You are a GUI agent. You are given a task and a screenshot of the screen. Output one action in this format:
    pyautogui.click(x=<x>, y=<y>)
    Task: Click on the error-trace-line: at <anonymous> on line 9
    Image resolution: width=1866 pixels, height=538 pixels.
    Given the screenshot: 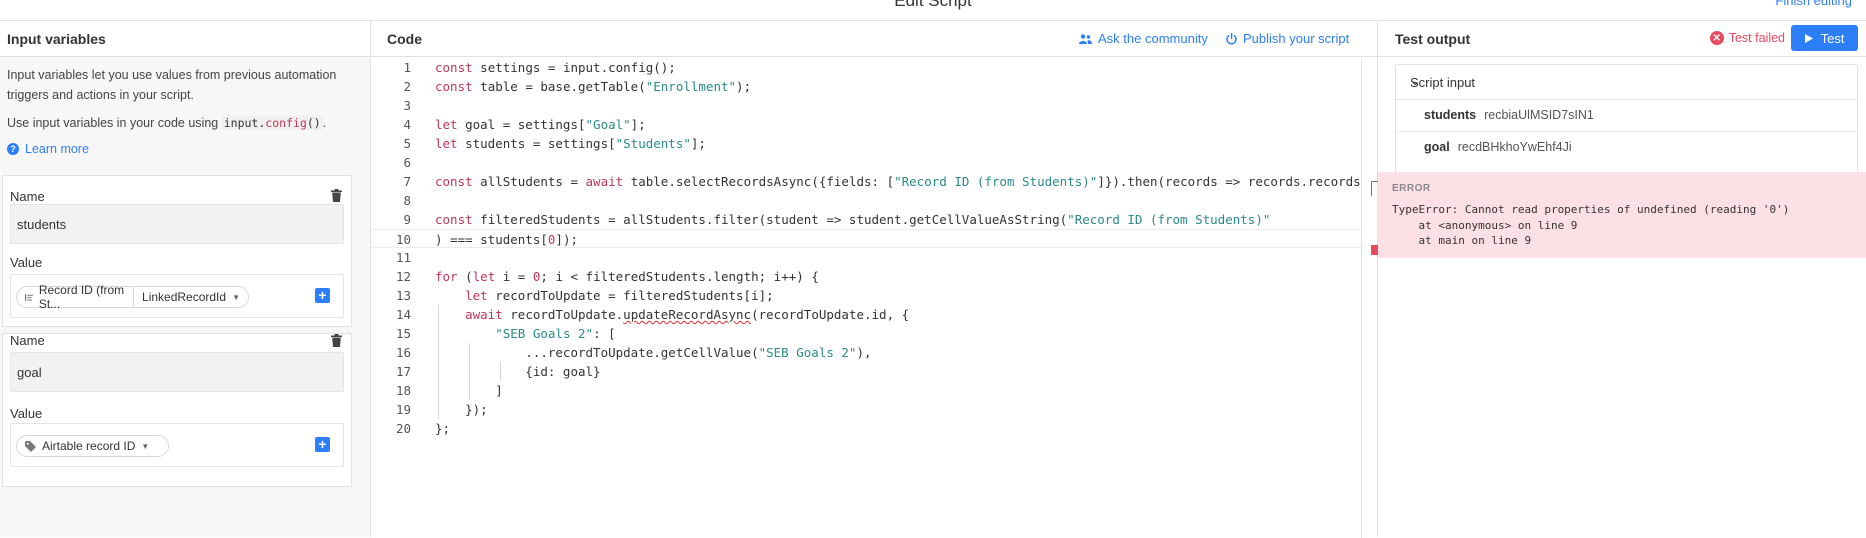 What is the action you would take?
    pyautogui.click(x=1485, y=225)
    